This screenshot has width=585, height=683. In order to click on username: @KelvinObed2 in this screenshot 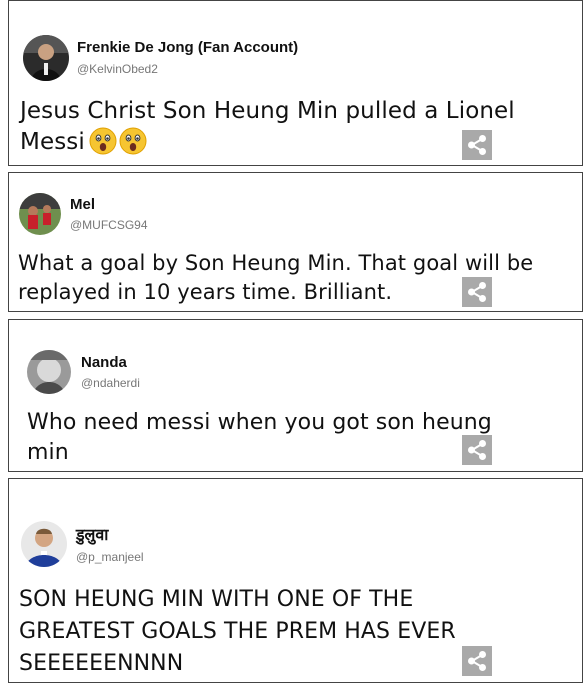, I will do `click(117, 69)`.